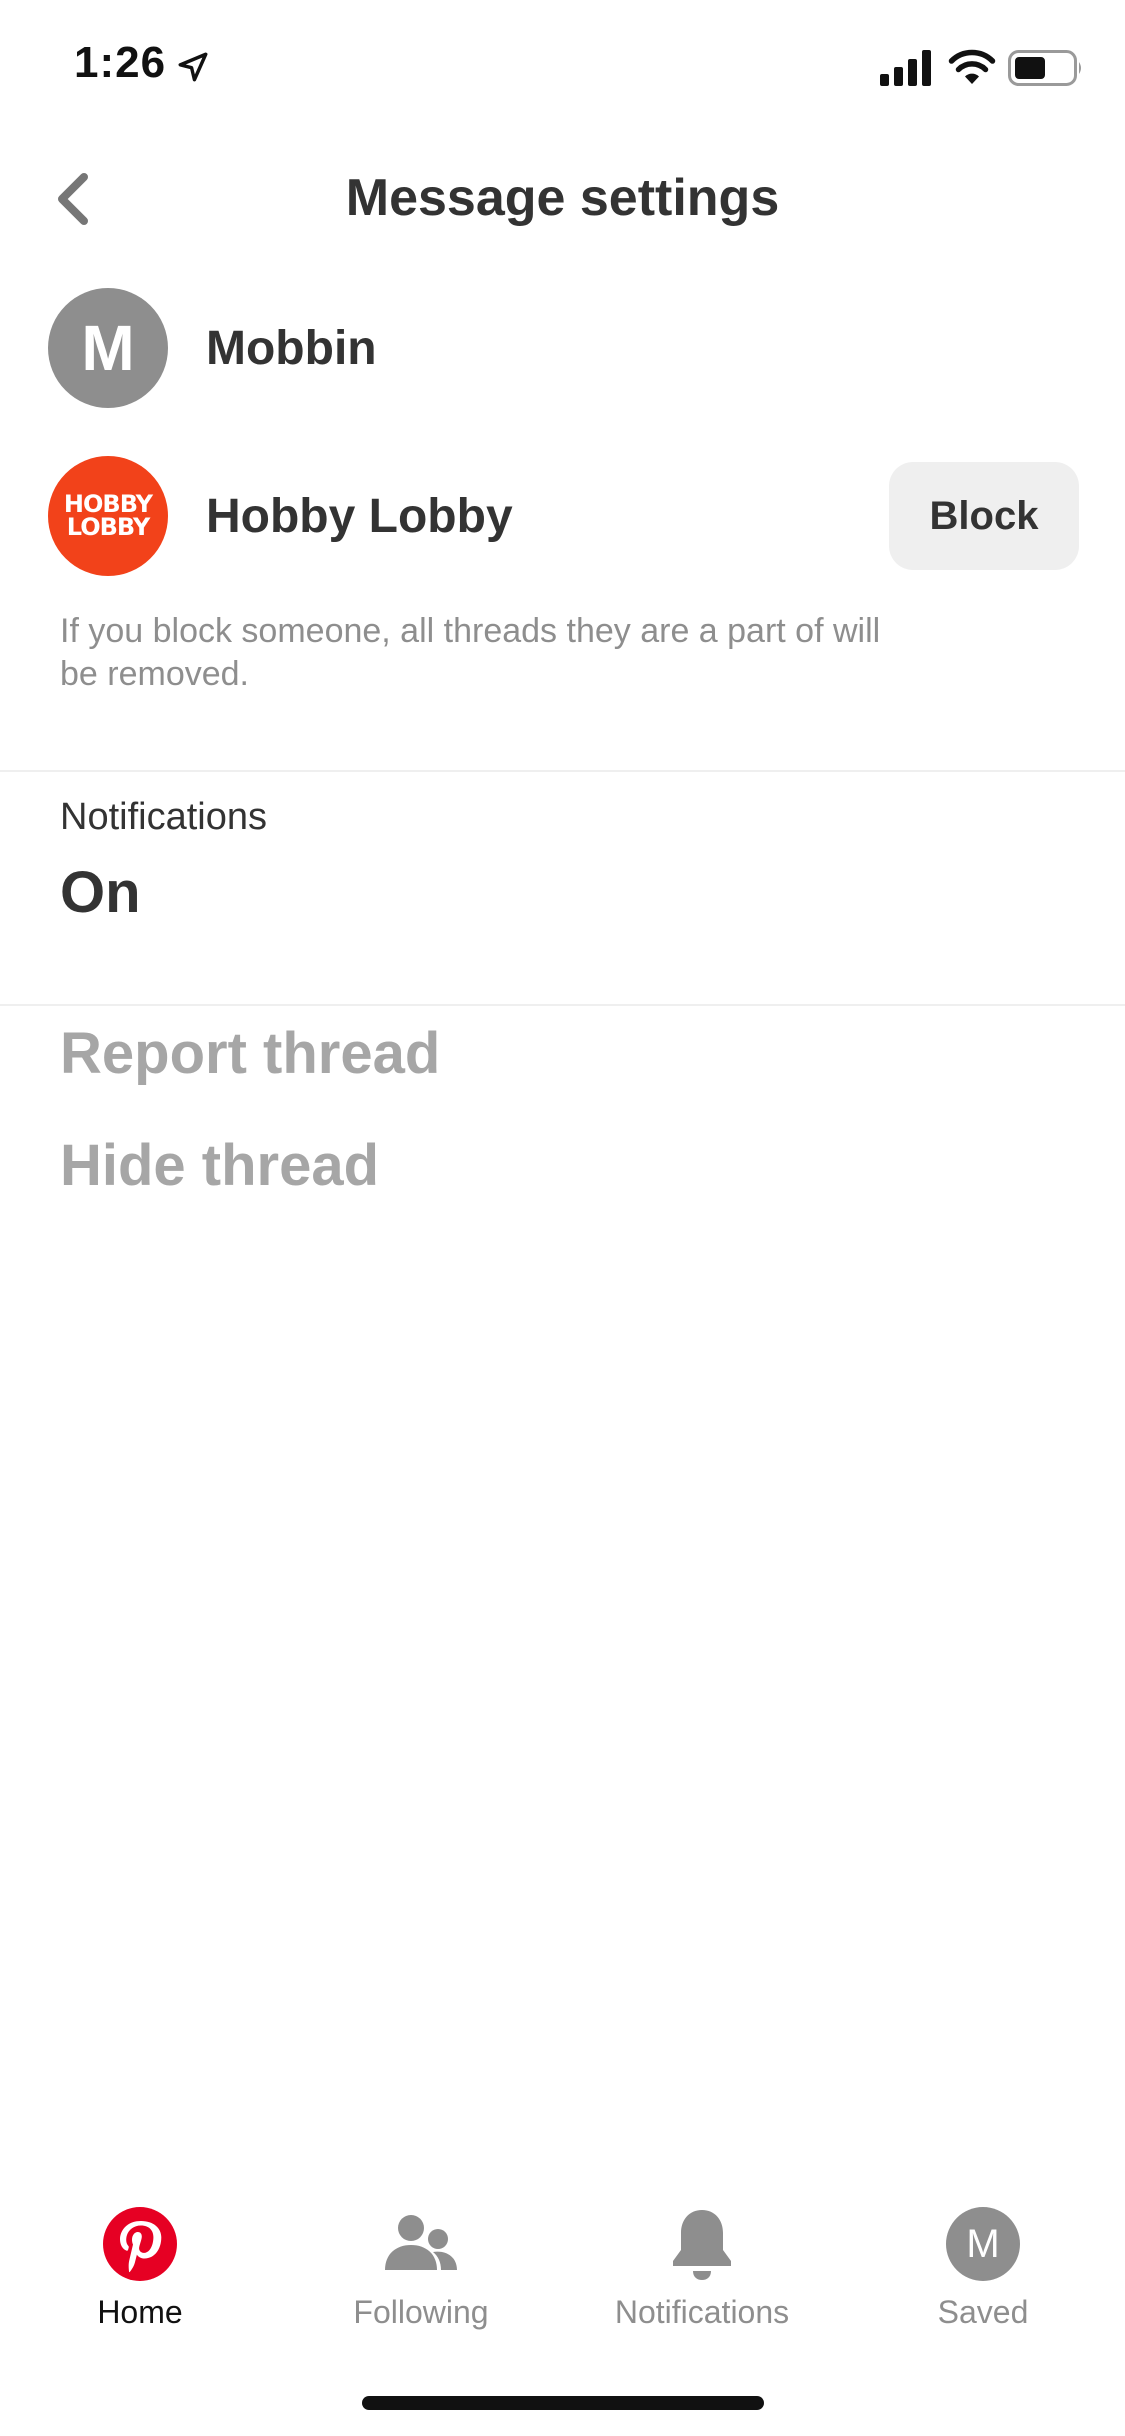 This screenshot has width=1125, height=2436. Describe the element at coordinates (983, 2312) in the screenshot. I see `nav-label: Saved` at that location.